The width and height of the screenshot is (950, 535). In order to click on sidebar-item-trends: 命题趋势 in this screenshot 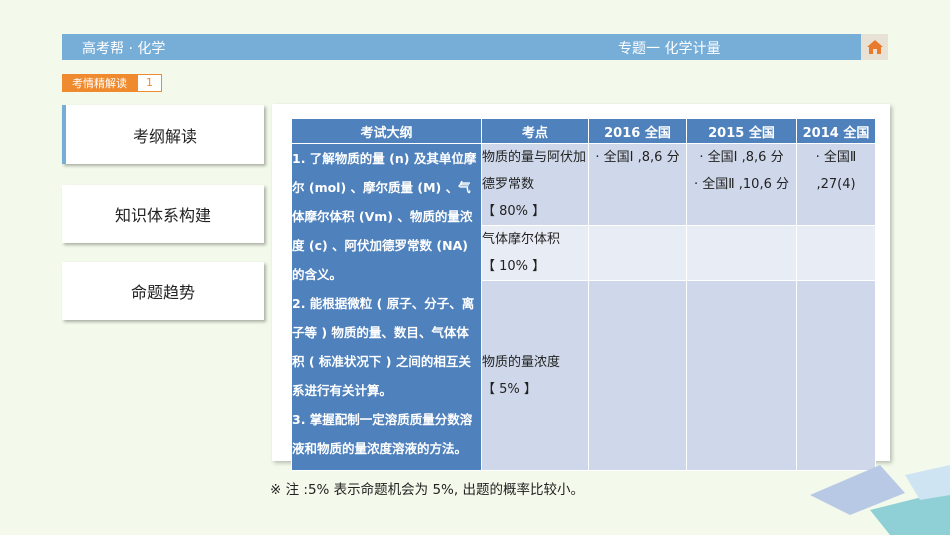, I will do `click(163, 291)`.